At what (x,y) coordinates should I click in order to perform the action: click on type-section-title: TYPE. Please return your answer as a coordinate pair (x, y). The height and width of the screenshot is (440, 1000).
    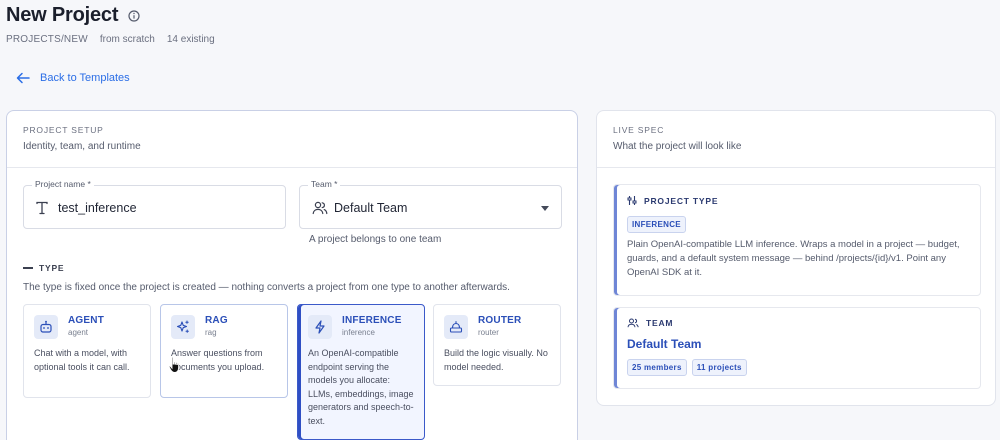
    Looking at the image, I should click on (52, 268).